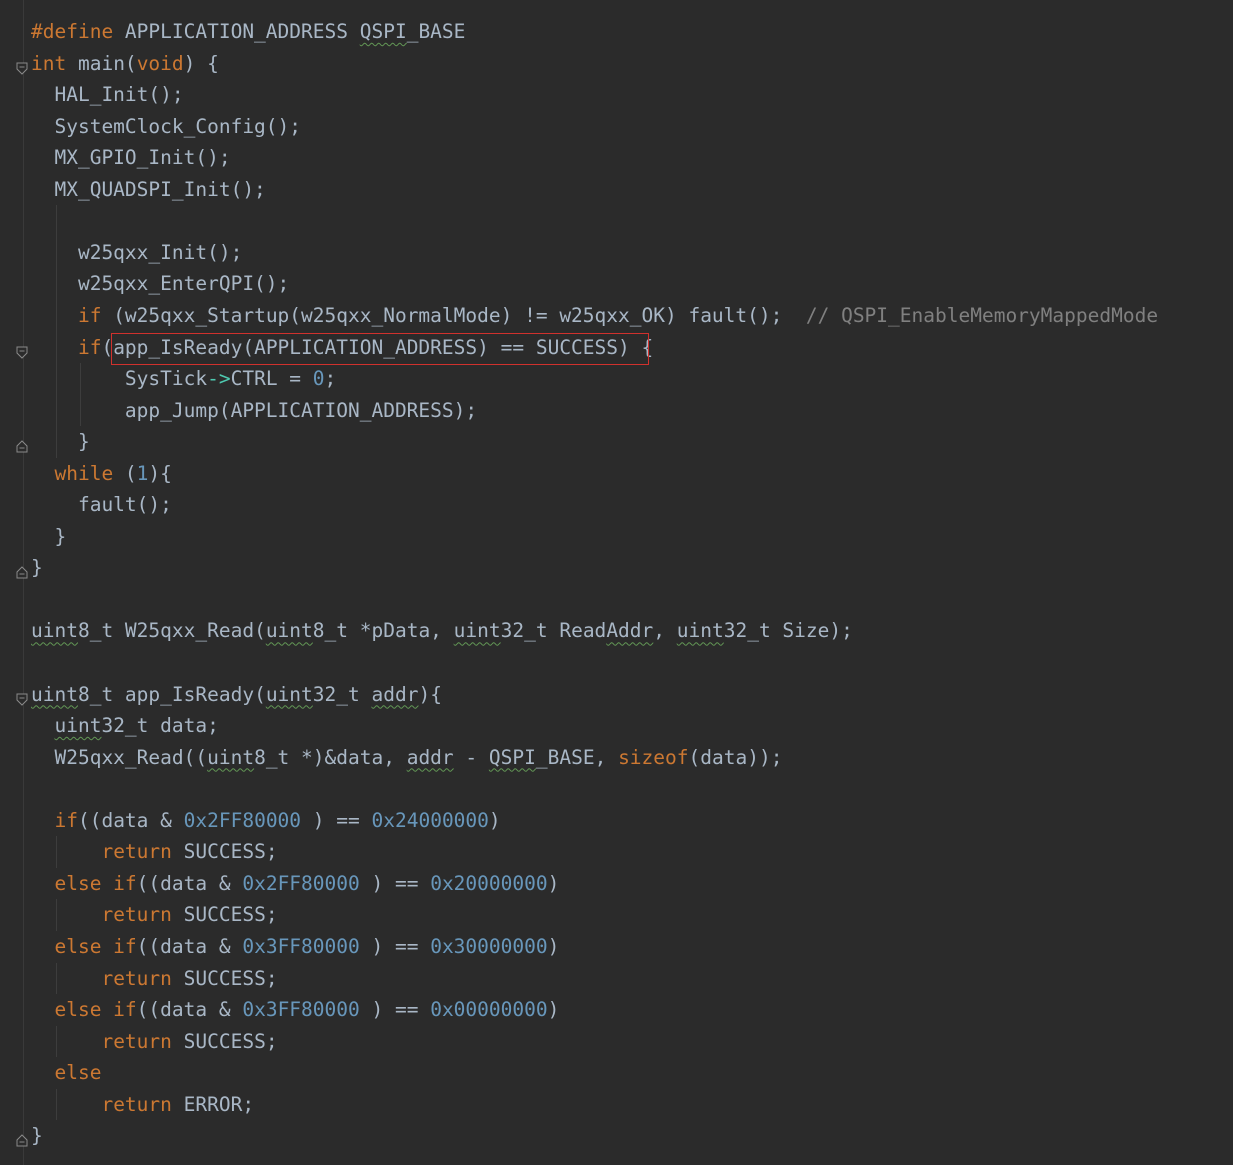  Describe the element at coordinates (380, 349) in the screenshot. I see `highlight-box` at that location.